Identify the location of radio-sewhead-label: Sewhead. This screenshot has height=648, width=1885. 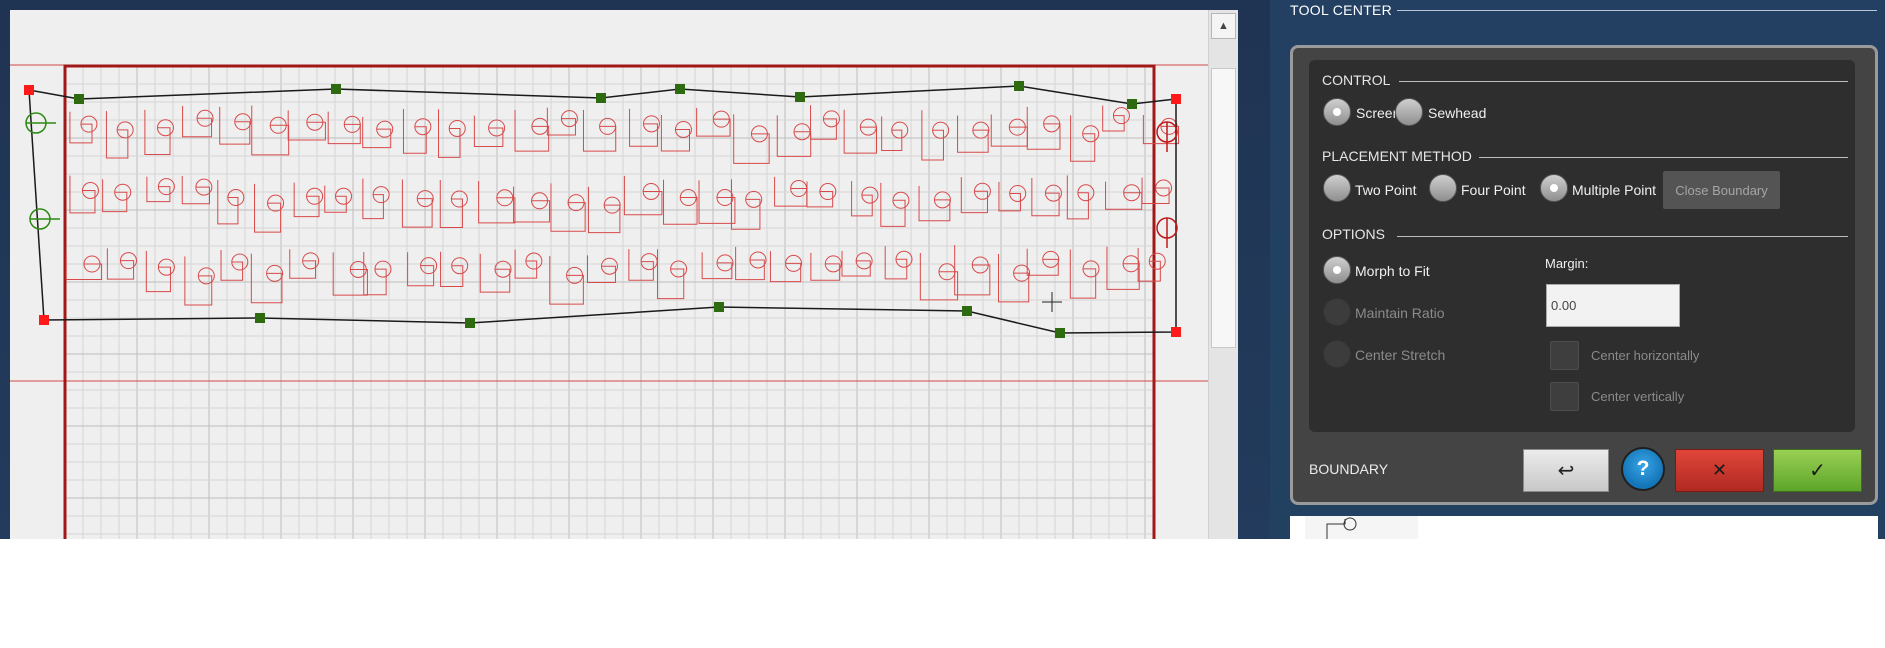
(1457, 113).